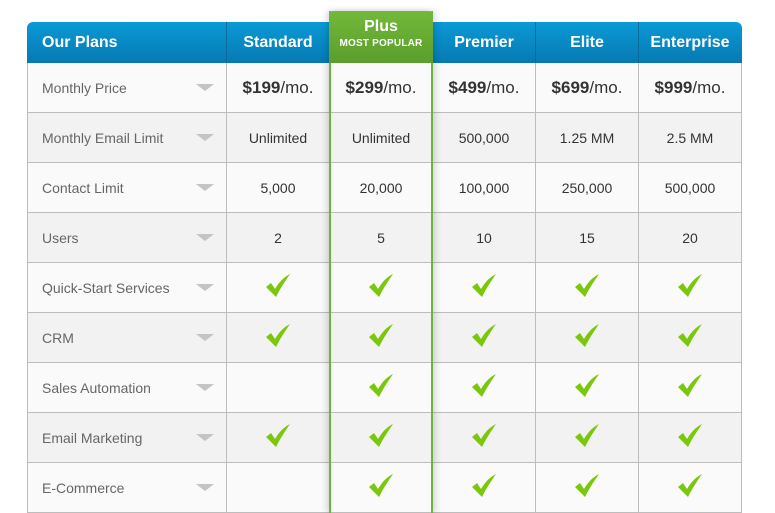 The width and height of the screenshot is (775, 513). I want to click on plan-header-elite: Elite, so click(586, 42).